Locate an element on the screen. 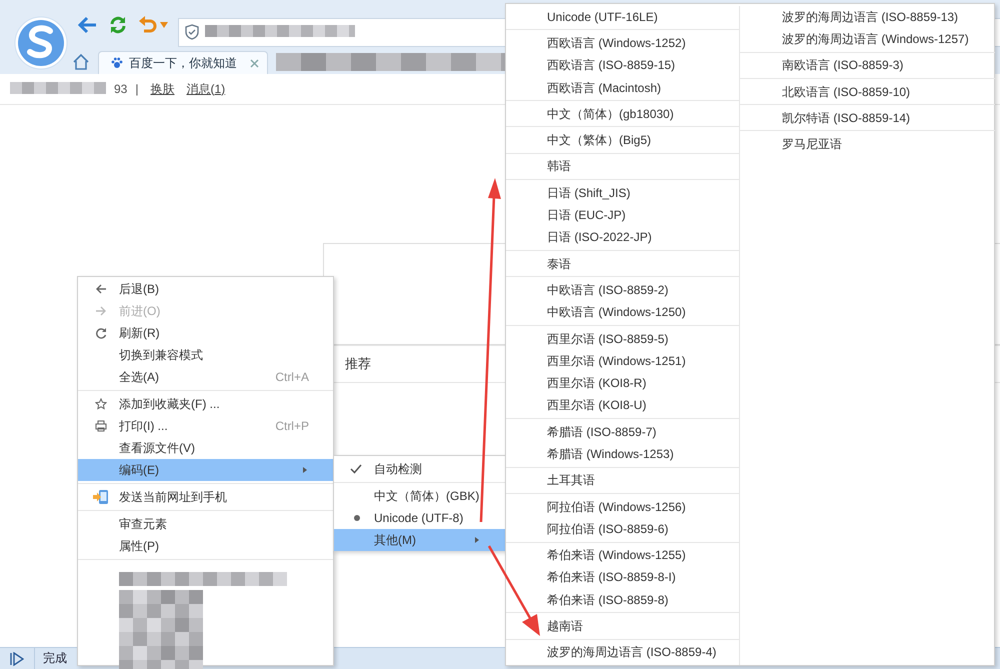 Image resolution: width=1000 pixels, height=669 pixels. menu-item: 后退(B) is located at coordinates (205, 289).